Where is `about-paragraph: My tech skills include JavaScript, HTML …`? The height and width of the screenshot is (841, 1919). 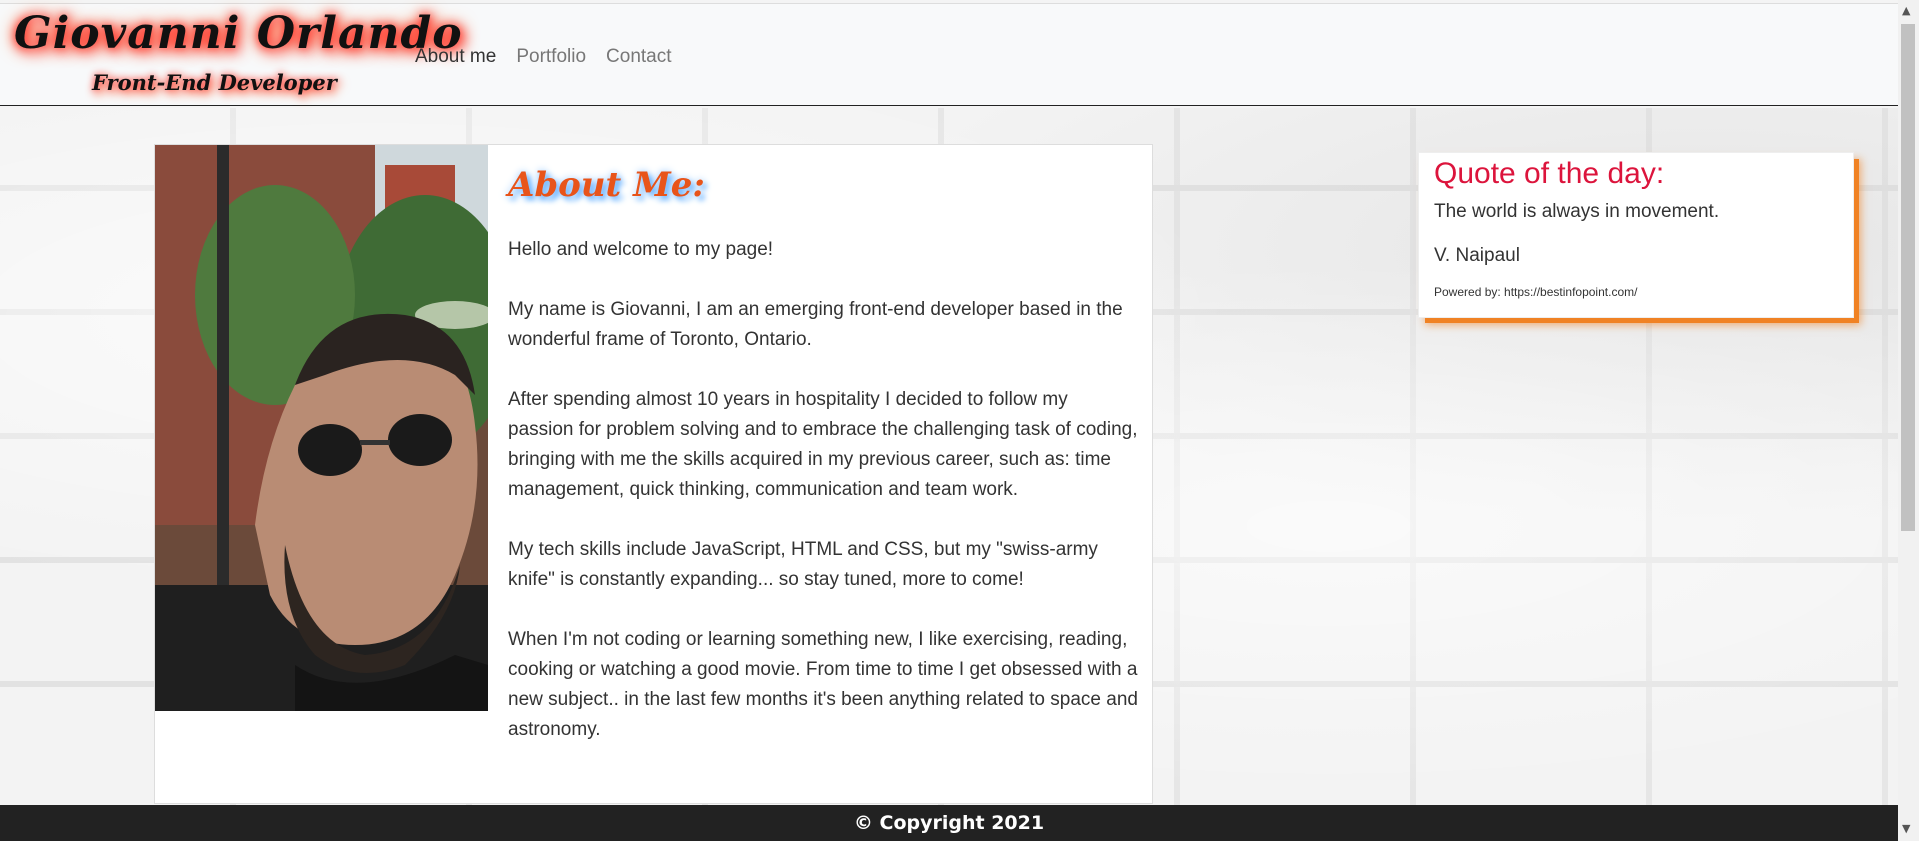 about-paragraph: My tech skills include JavaScript, HTML … is located at coordinates (803, 564).